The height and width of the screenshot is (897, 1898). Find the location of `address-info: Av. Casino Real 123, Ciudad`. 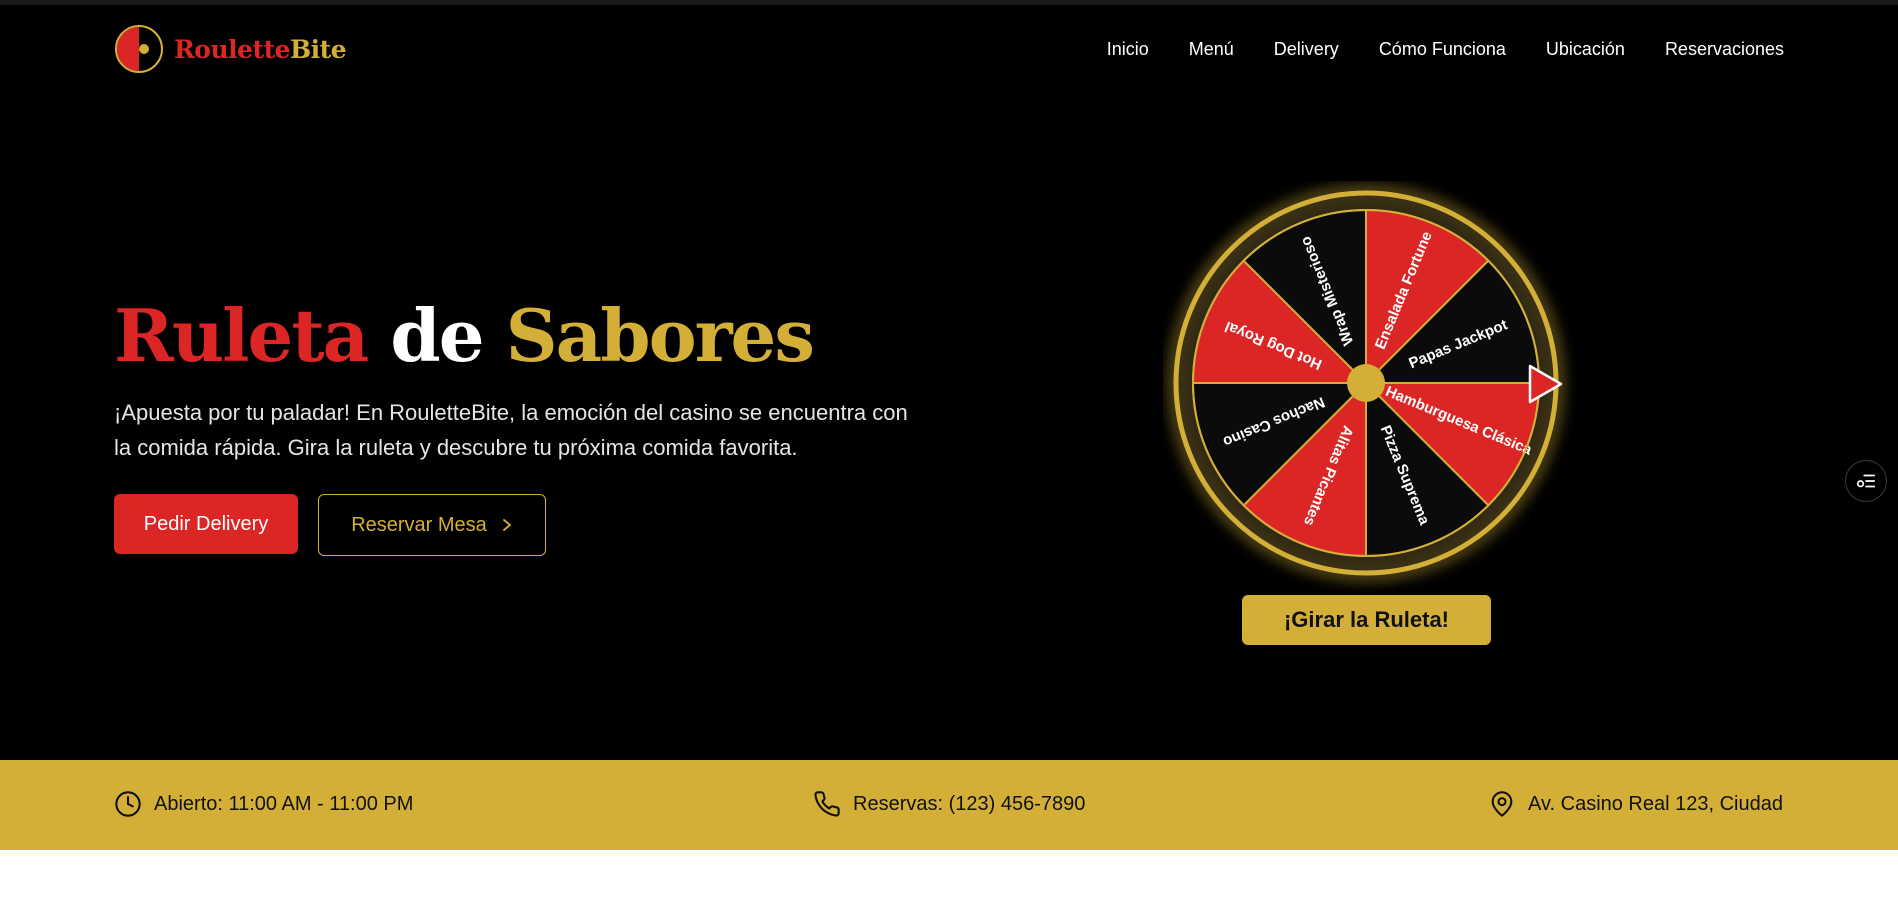

address-info: Av. Casino Real 123, Ciudad is located at coordinates (1635, 804).